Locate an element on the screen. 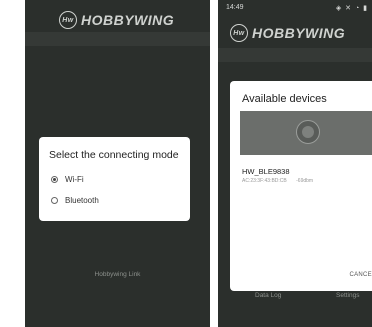 The height and width of the screenshot is (327, 372). cancel-button: CANCE is located at coordinates (360, 275).